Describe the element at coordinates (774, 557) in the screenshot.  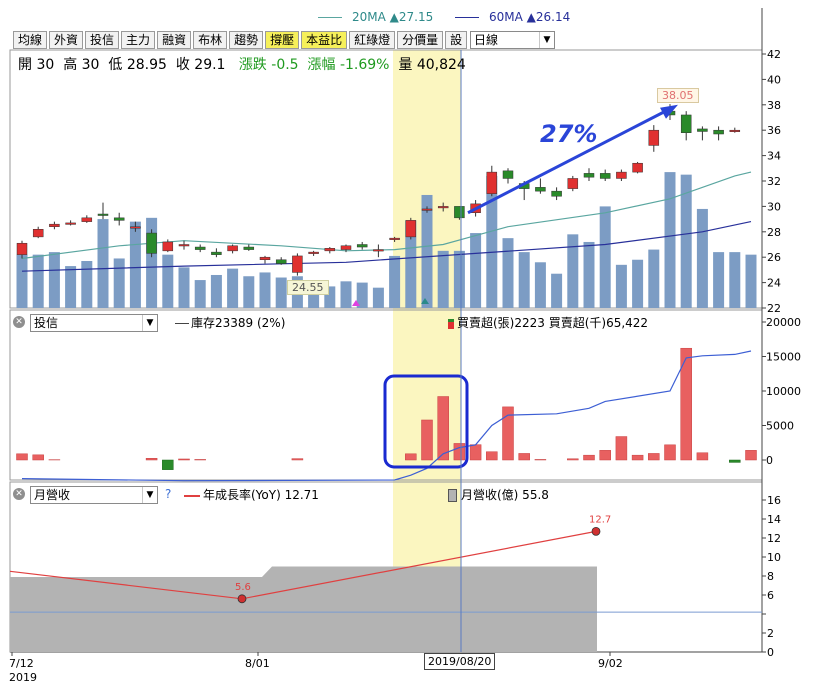
I see `revenue-y-tick-label: 10` at that location.